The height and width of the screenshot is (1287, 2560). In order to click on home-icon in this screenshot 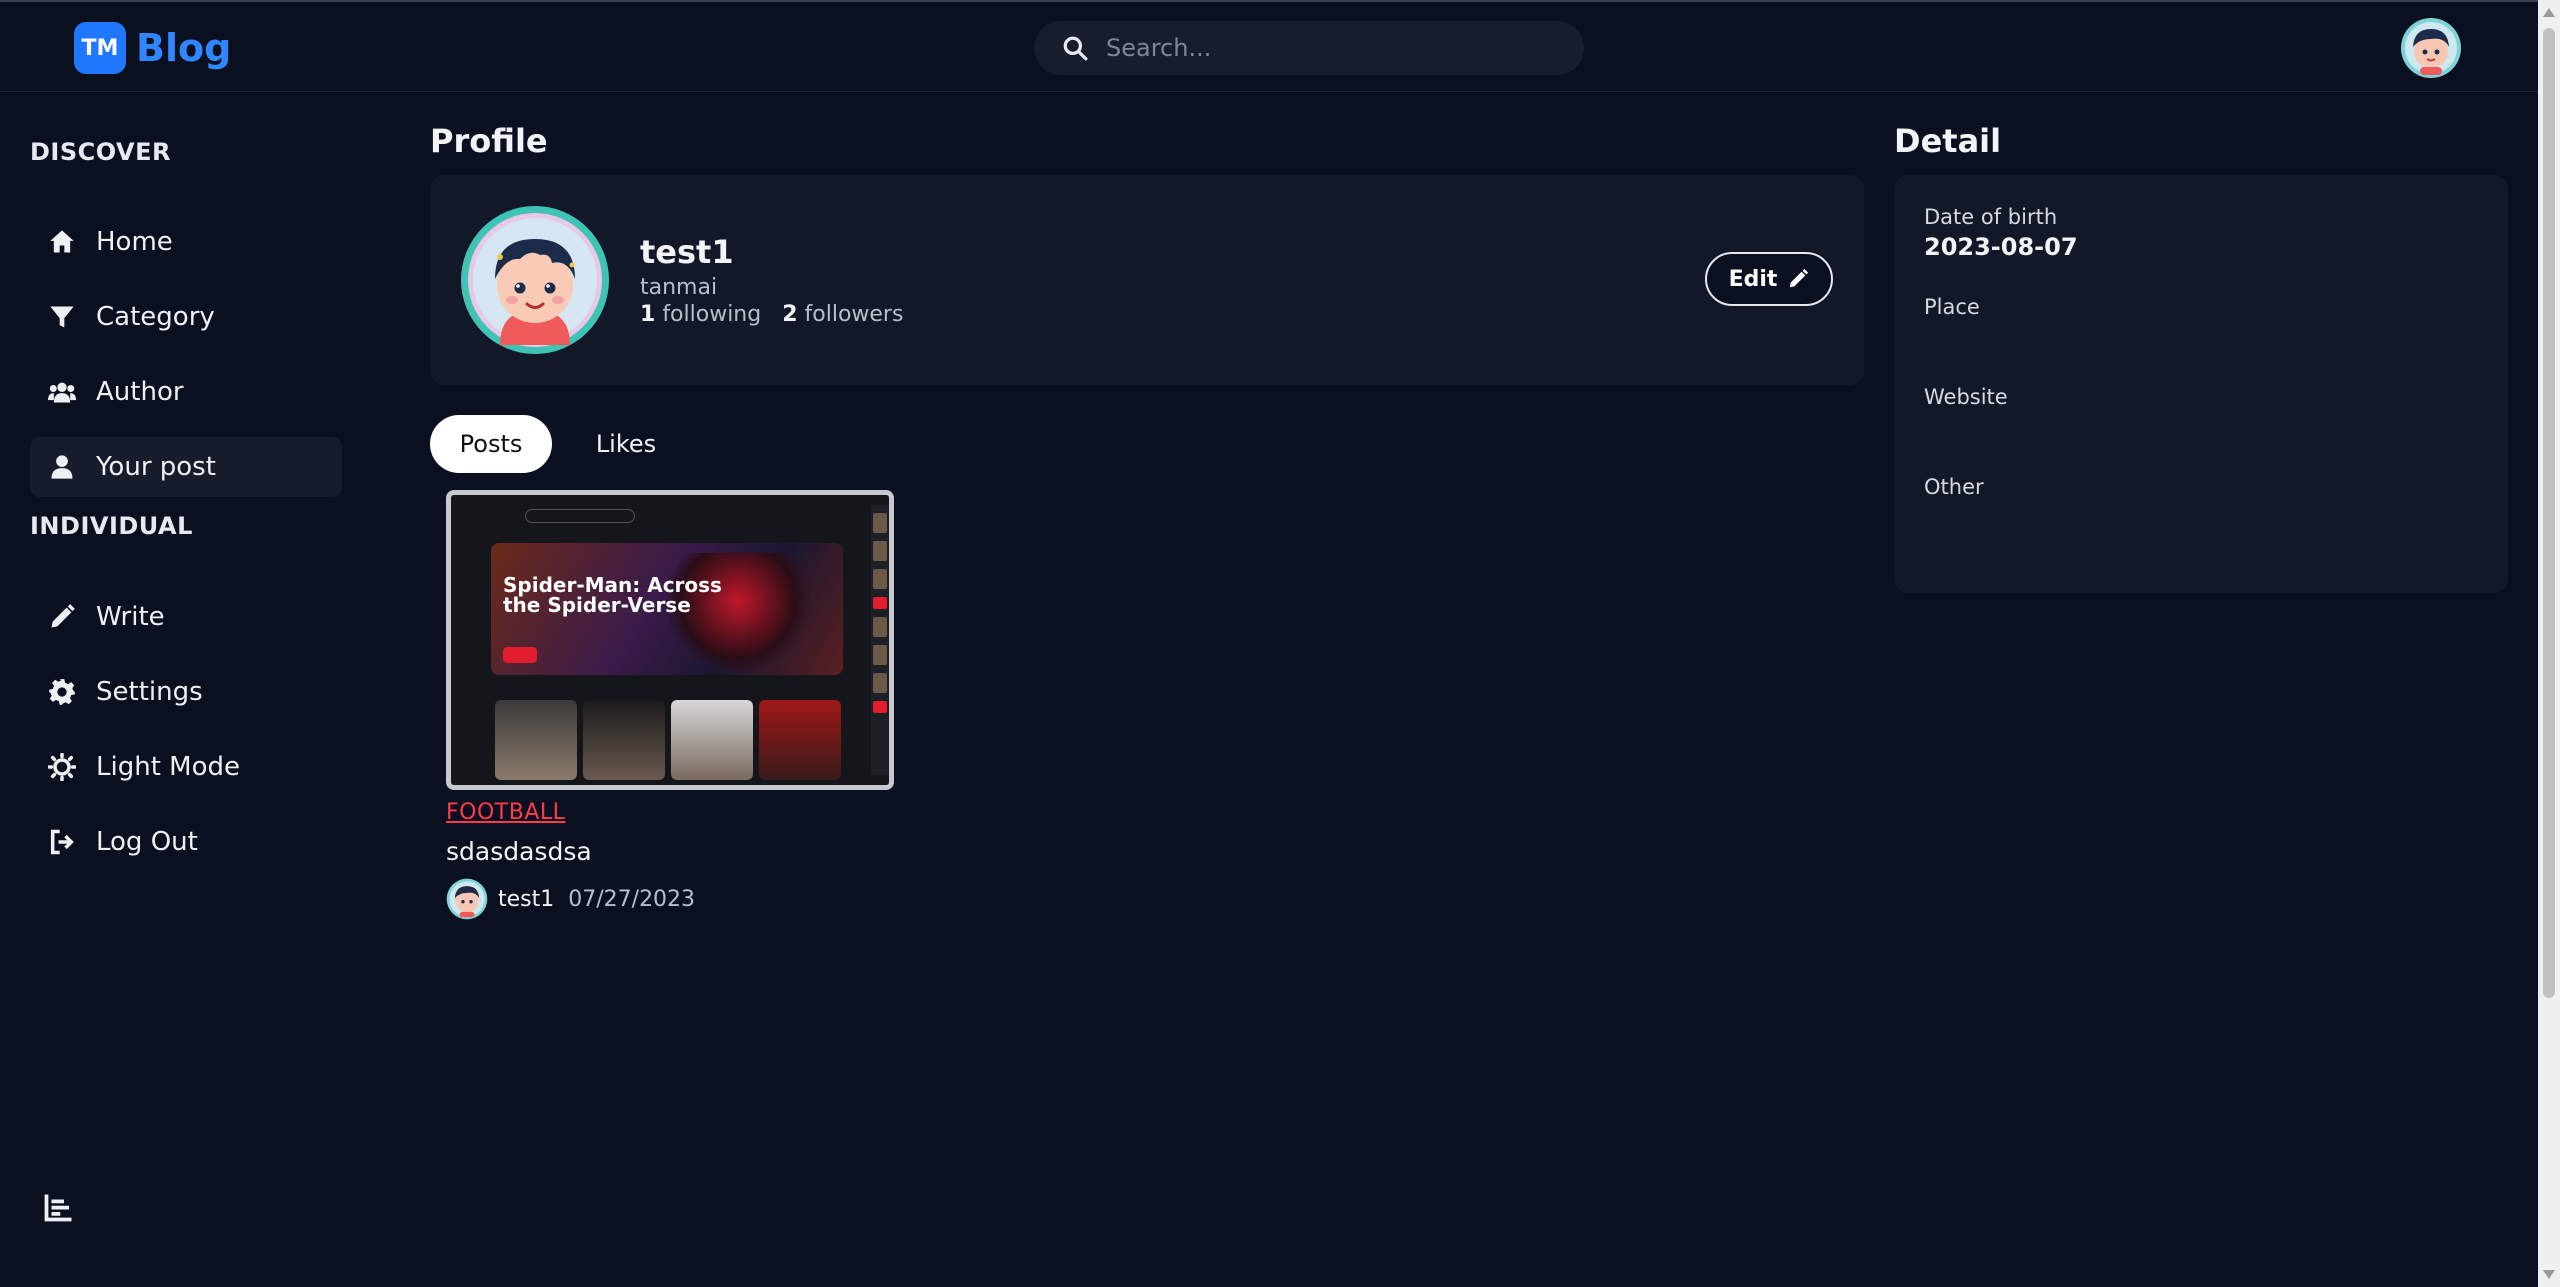, I will do `click(62, 242)`.